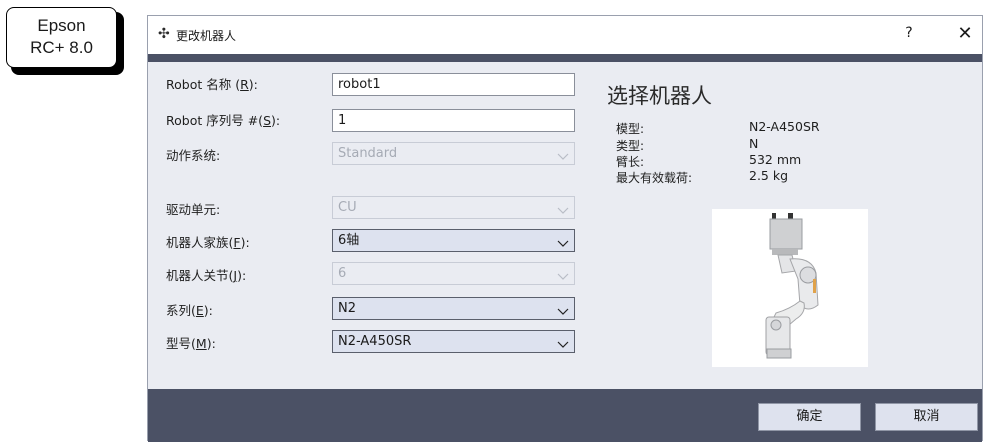 This screenshot has height=442, width=983. Describe the element at coordinates (453, 153) in the screenshot. I see `motion-system-select: Standard` at that location.